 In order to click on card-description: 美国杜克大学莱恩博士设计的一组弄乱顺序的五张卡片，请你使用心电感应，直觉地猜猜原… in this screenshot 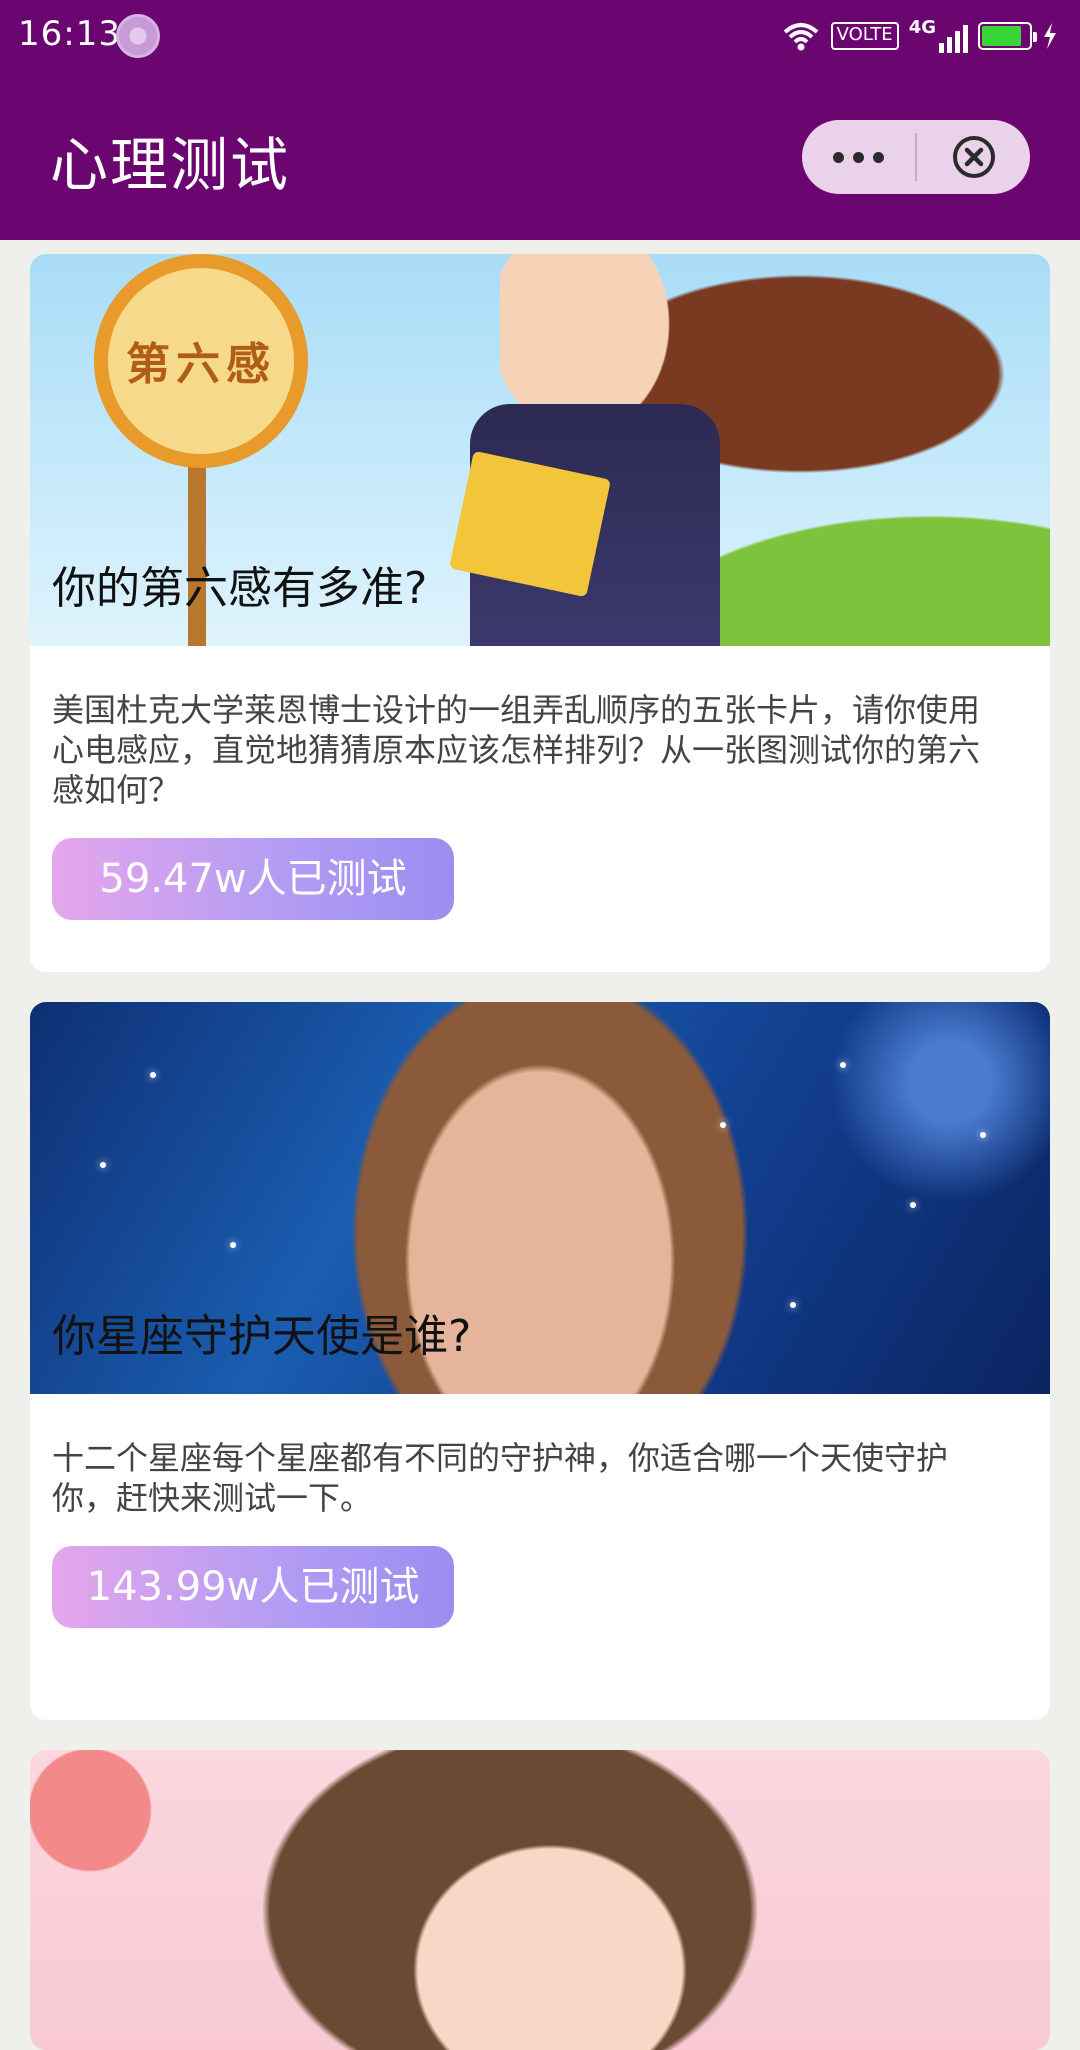, I will do `click(516, 750)`.